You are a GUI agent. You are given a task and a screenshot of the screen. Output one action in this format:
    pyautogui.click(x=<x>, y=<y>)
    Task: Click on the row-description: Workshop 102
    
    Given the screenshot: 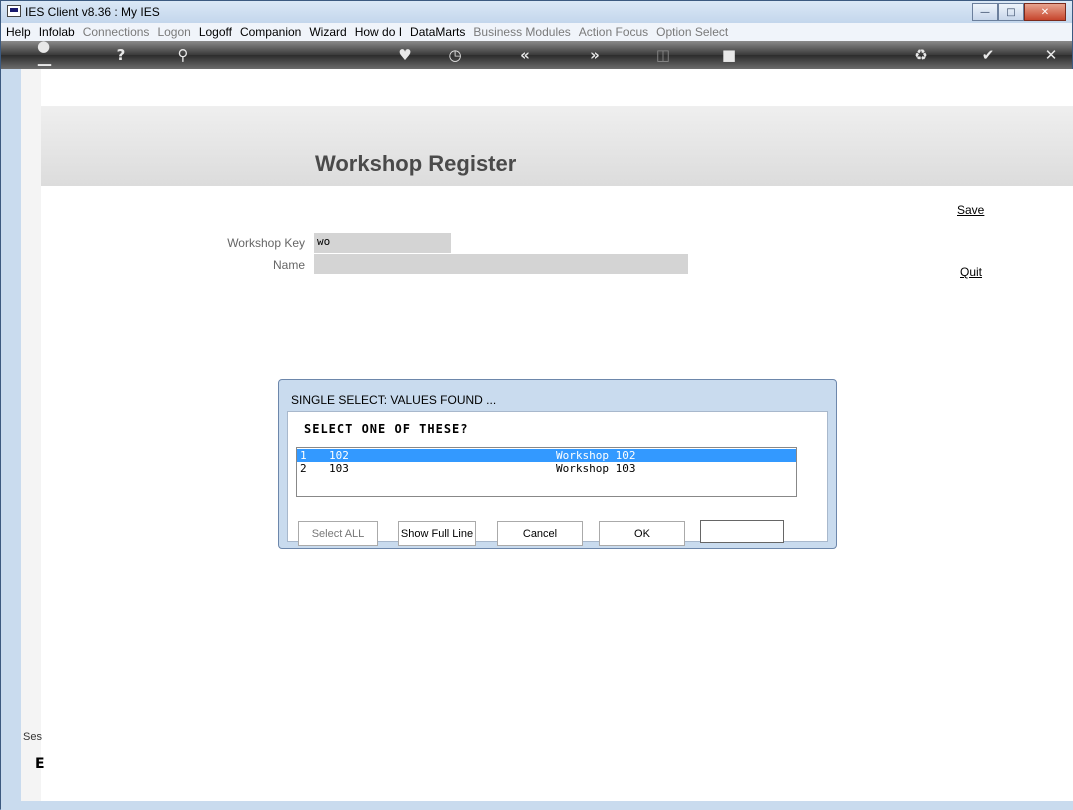 What is the action you would take?
    pyautogui.click(x=596, y=455)
    